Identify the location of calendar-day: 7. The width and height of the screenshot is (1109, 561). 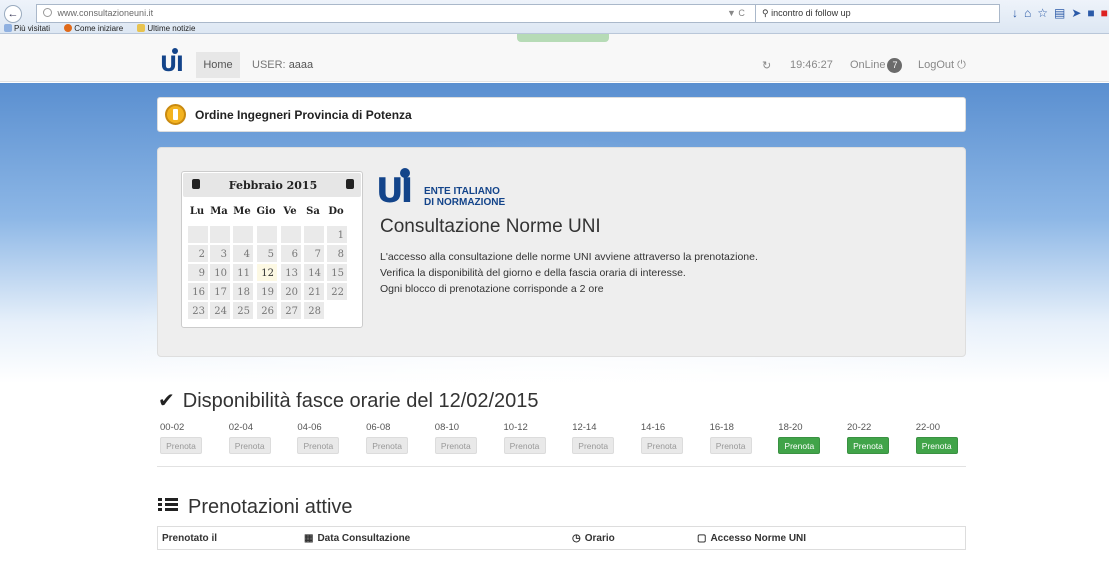
(314, 253).